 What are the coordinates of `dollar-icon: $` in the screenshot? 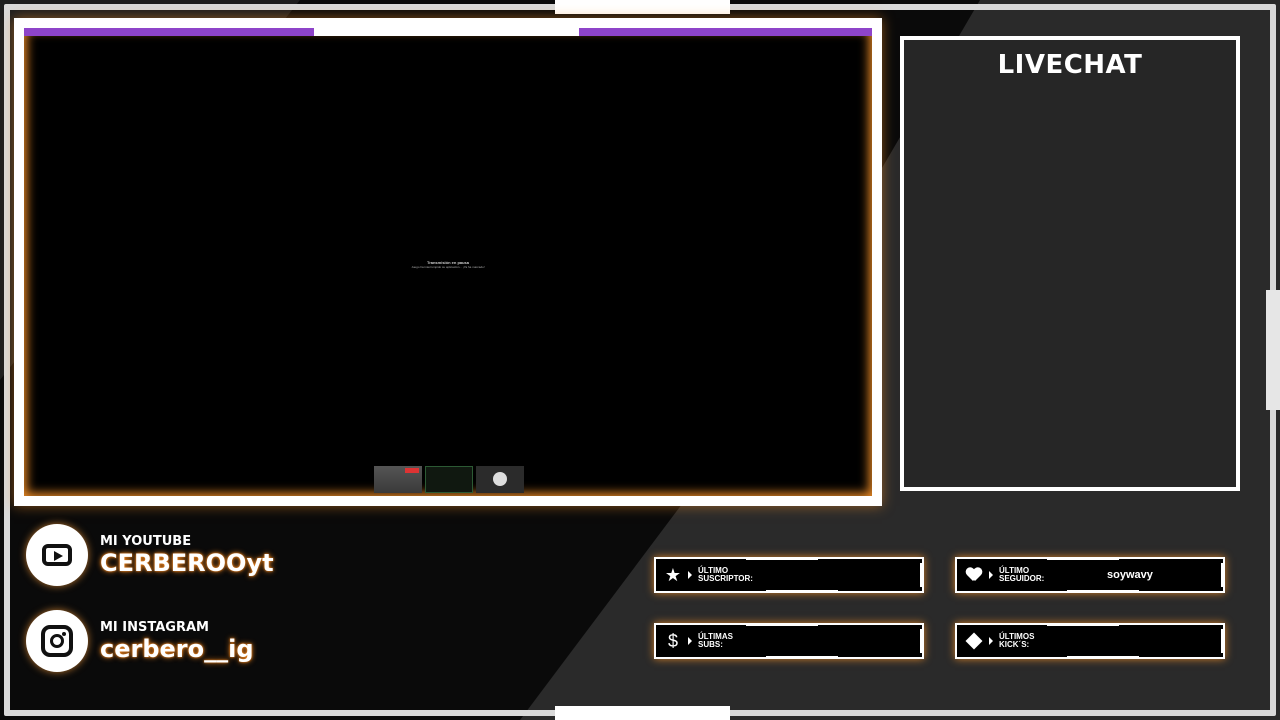 It's located at (672, 640).